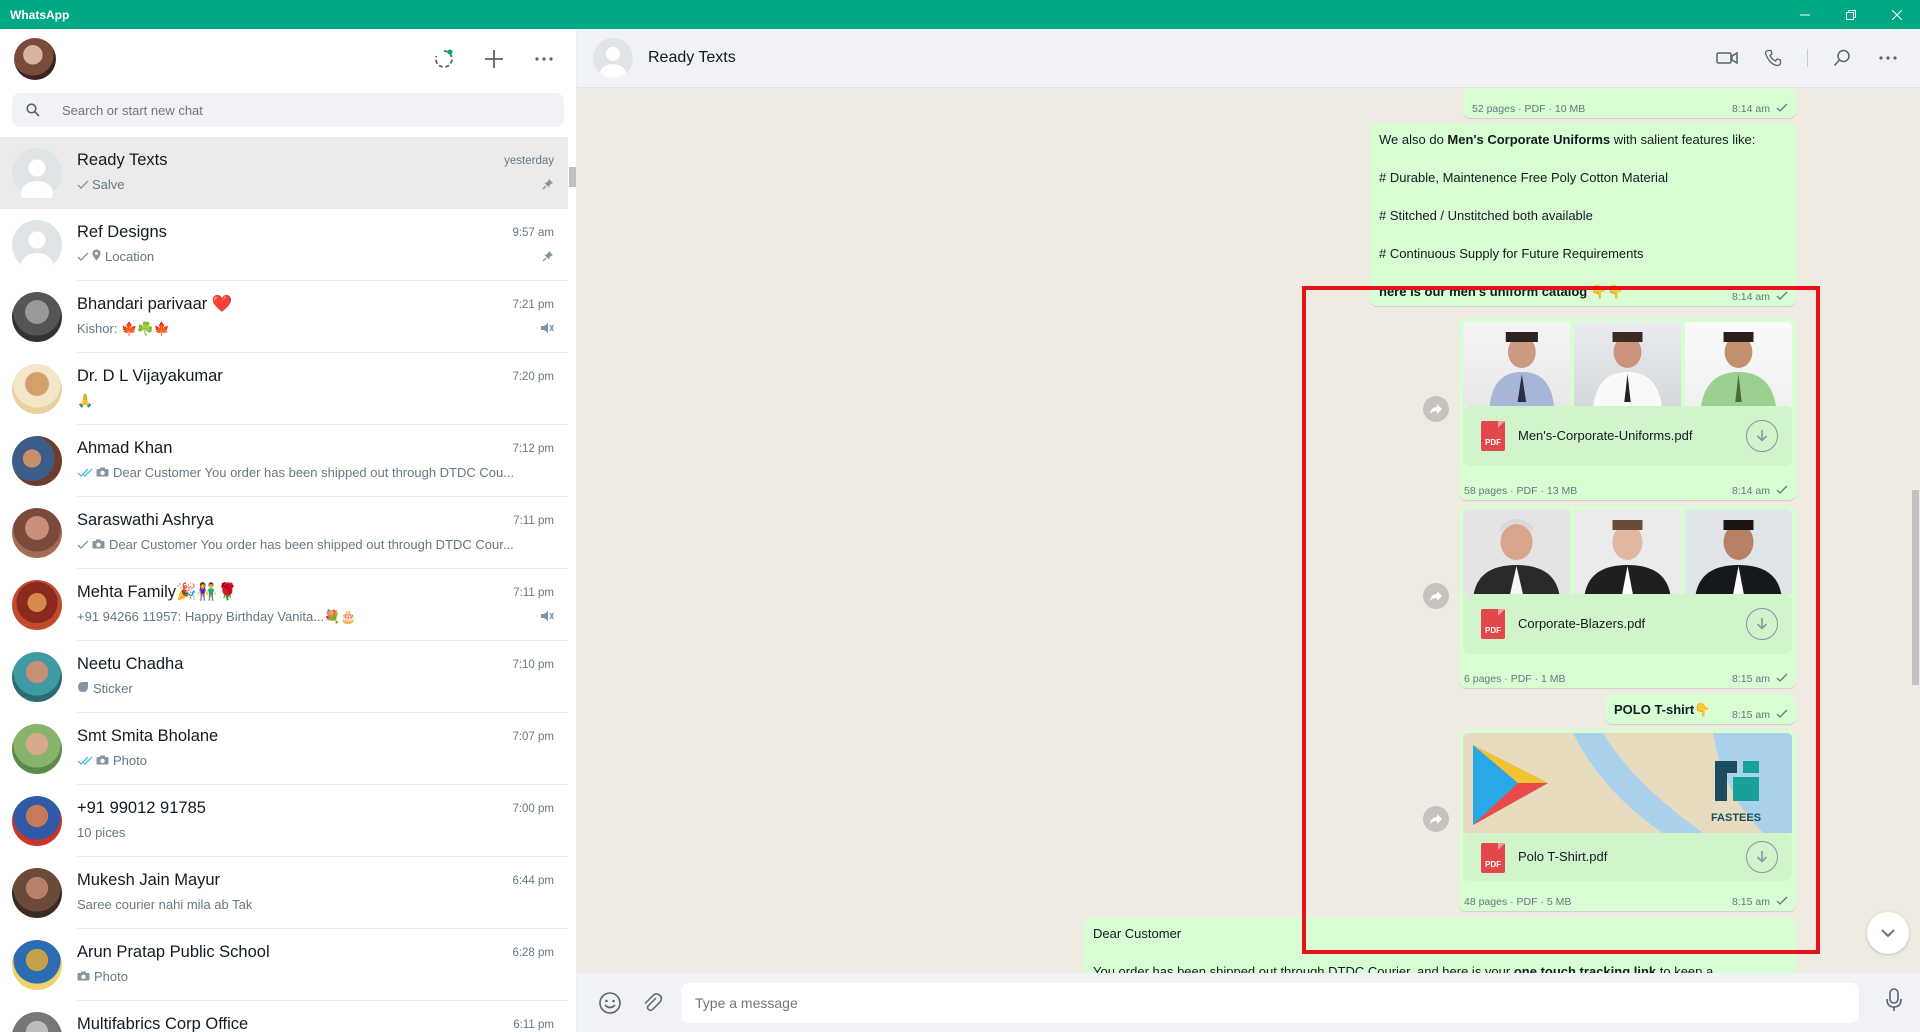 This screenshot has width=1920, height=1032. I want to click on search-messages-button, so click(1842, 58).